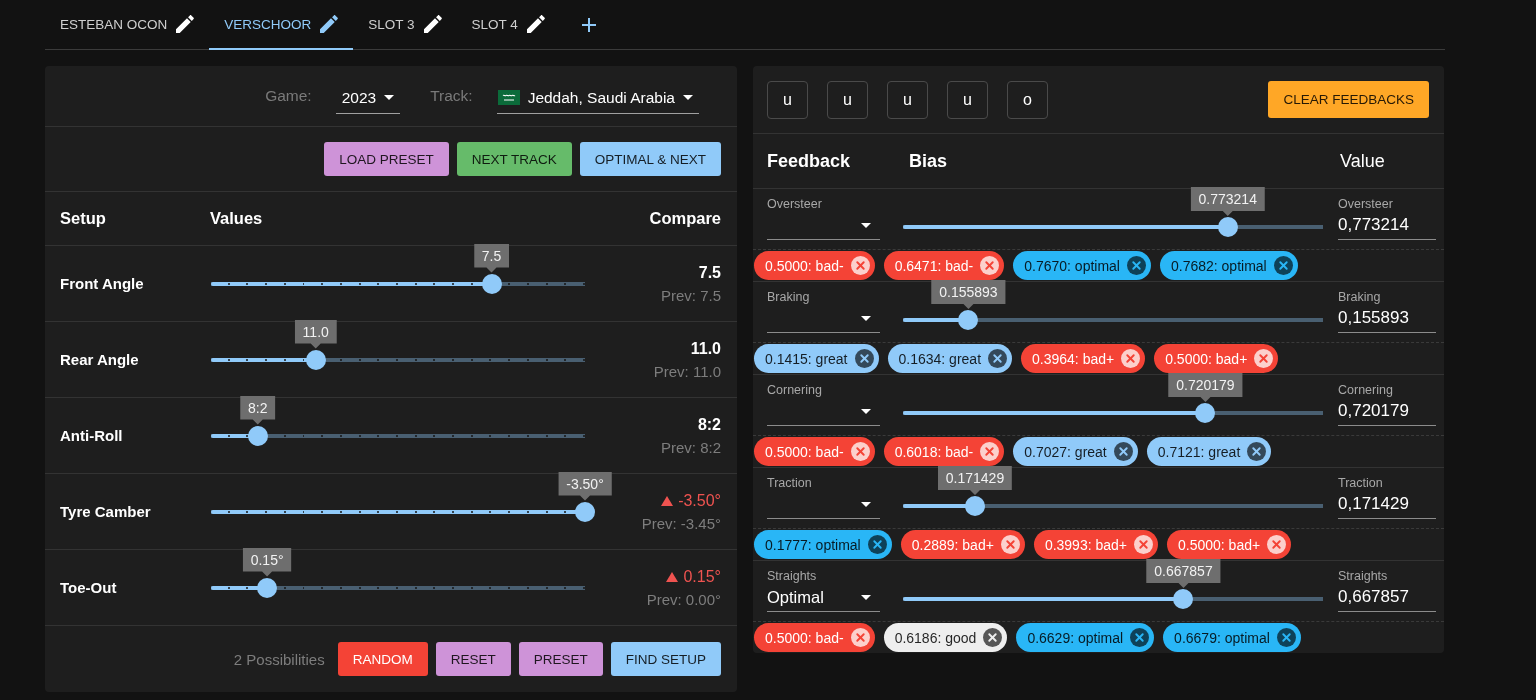 The image size is (1536, 700). Describe the element at coordinates (1209, 451) in the screenshot. I see `feedback-chip: 0.7121: great` at that location.